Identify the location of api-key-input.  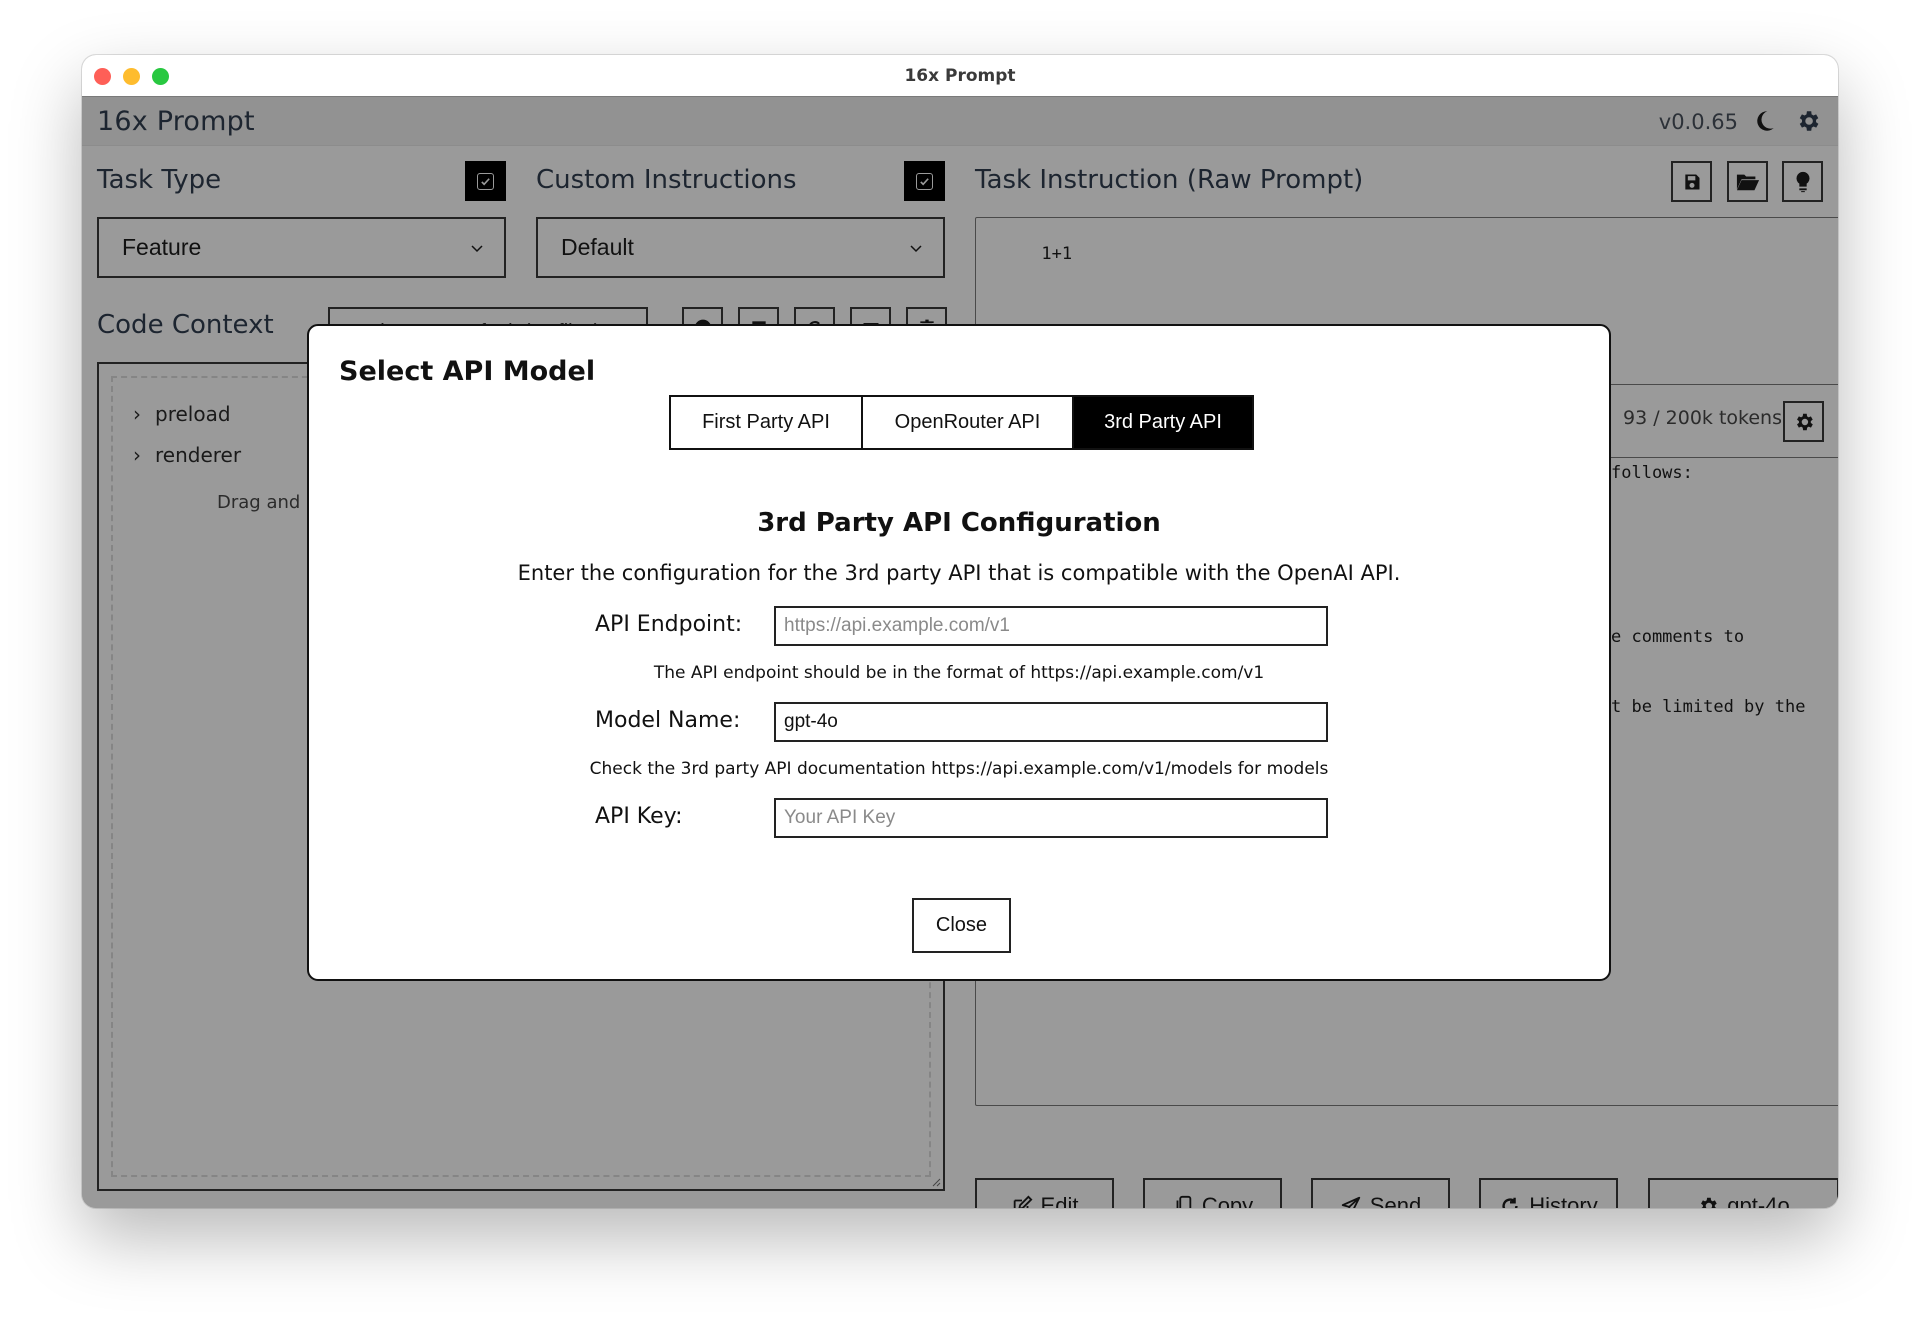
(1051, 818).